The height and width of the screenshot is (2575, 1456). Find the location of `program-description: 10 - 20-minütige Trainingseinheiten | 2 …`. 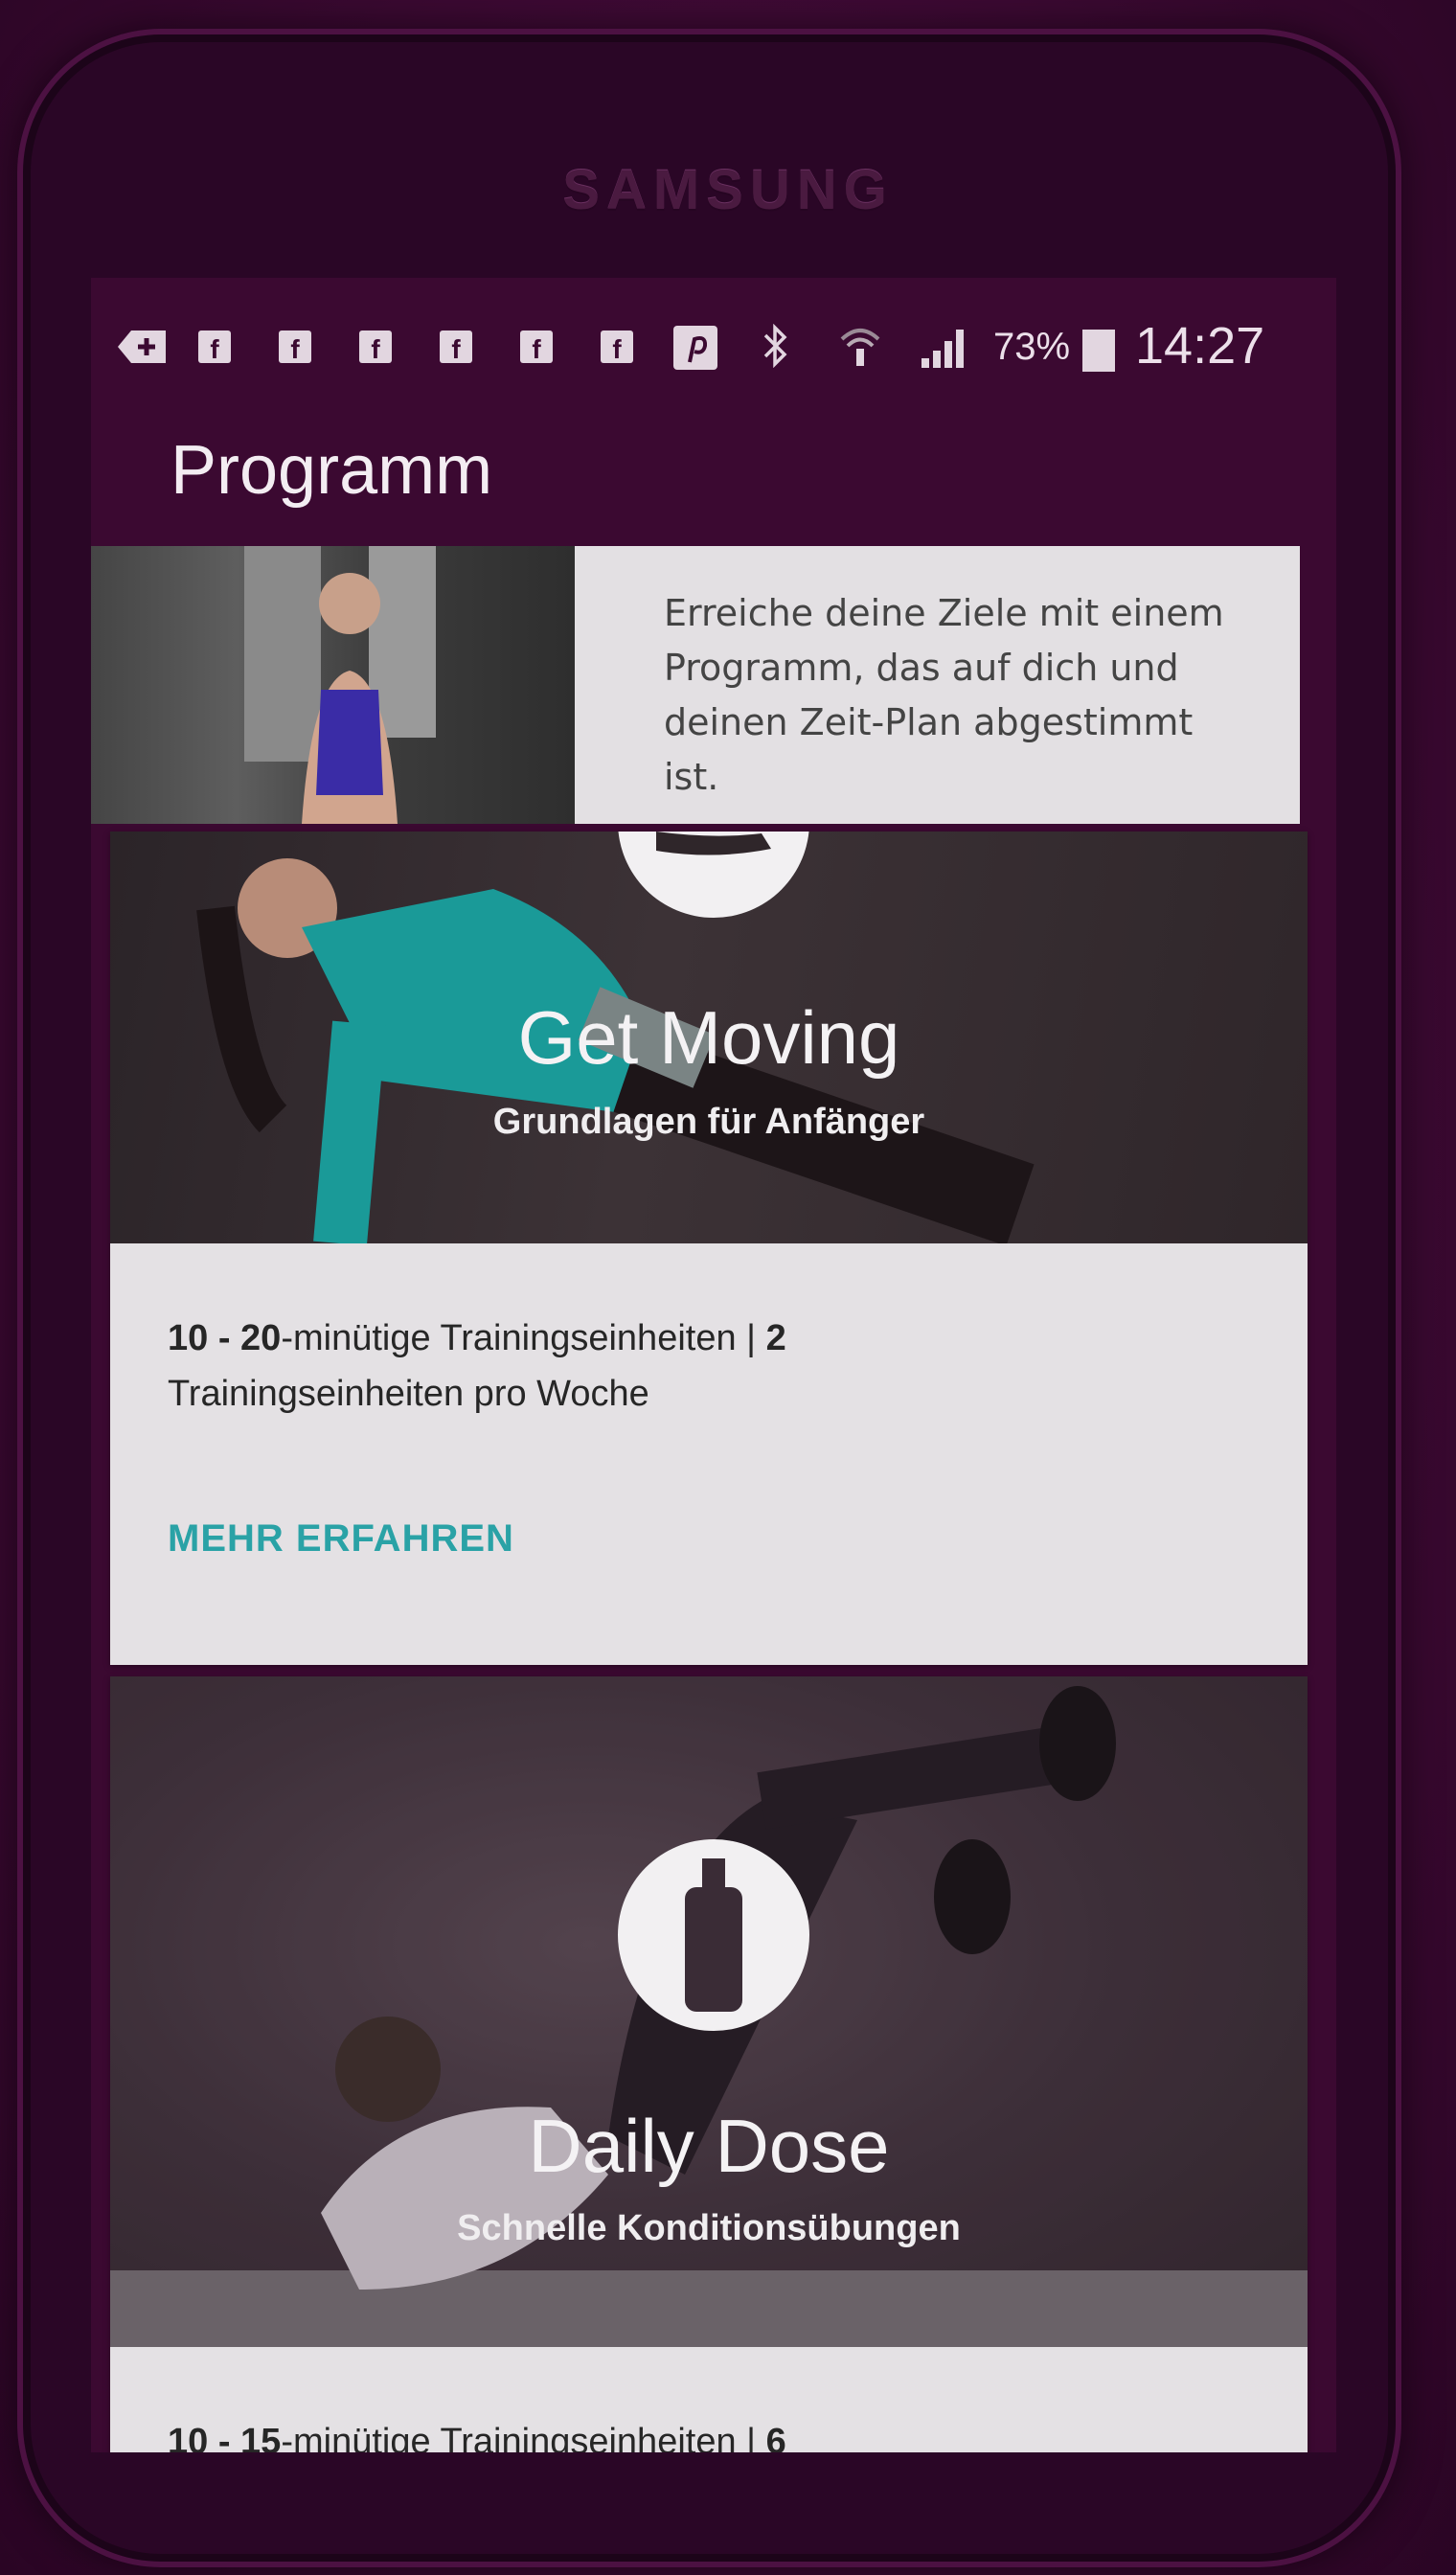

program-description: 10 - 20-minütige Trainingseinheiten | 2 … is located at coordinates (477, 1366).